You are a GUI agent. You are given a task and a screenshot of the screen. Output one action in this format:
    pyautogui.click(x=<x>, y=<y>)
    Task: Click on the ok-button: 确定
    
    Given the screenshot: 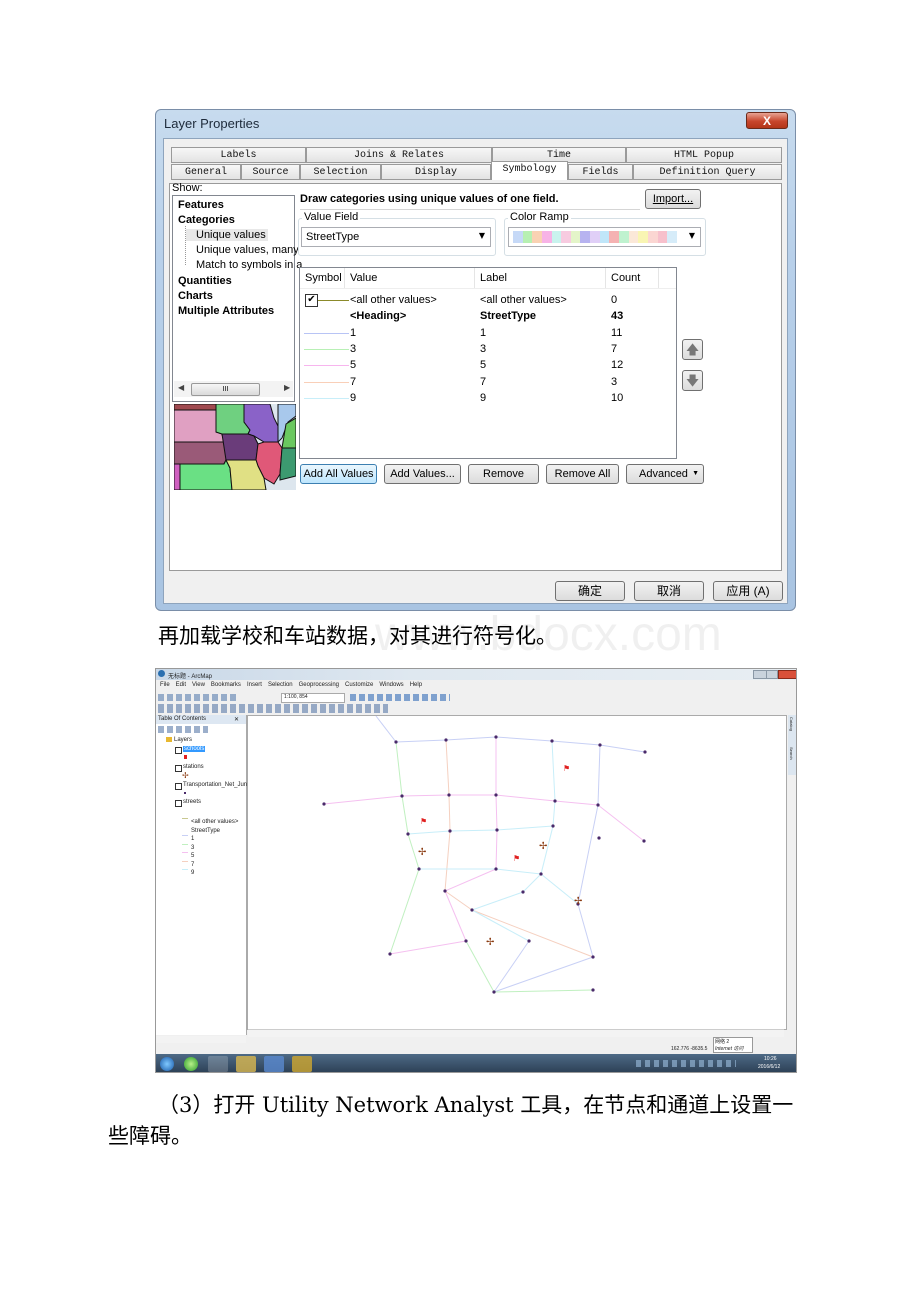 What is the action you would take?
    pyautogui.click(x=590, y=591)
    